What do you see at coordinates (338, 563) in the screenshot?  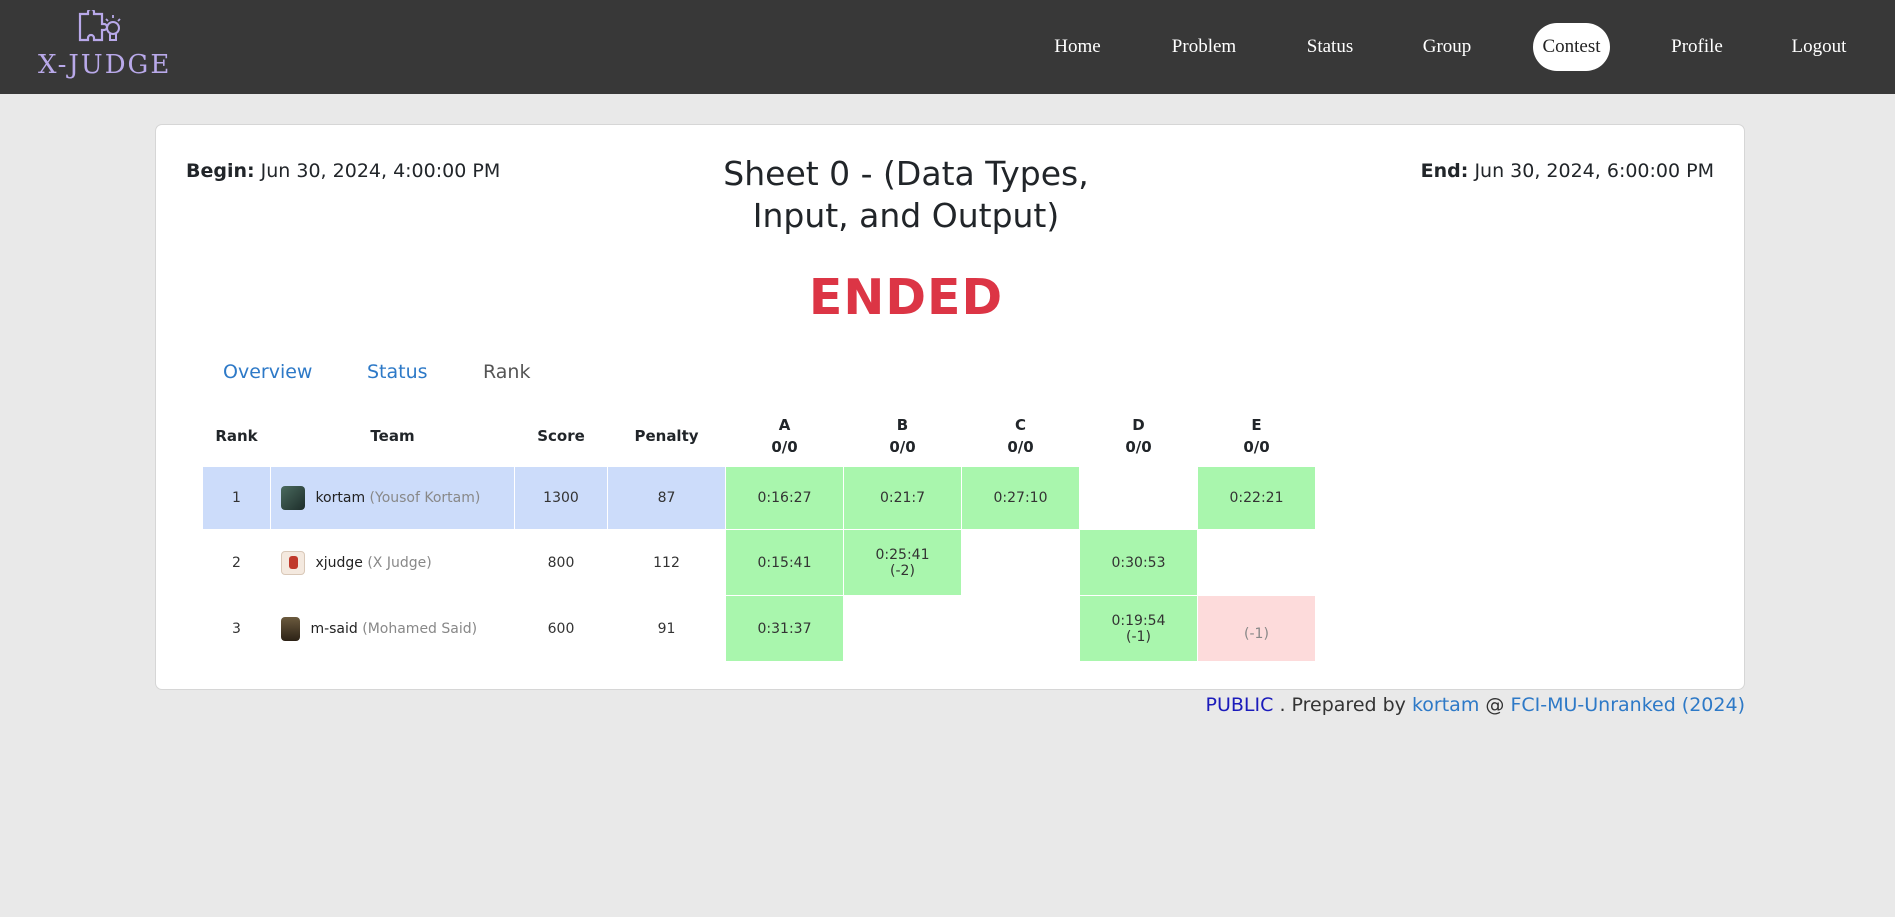 I see `team-username: xjudge` at bounding box center [338, 563].